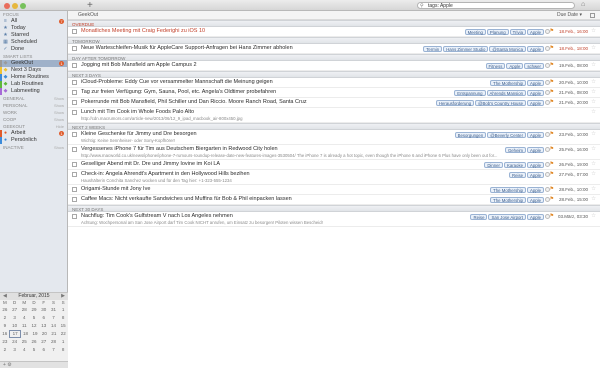 This screenshot has height=368, width=600. Describe the element at coordinates (33, 91) in the screenshot. I see `sidebar-item-labmeeting: ◆ Labmeeting` at that location.